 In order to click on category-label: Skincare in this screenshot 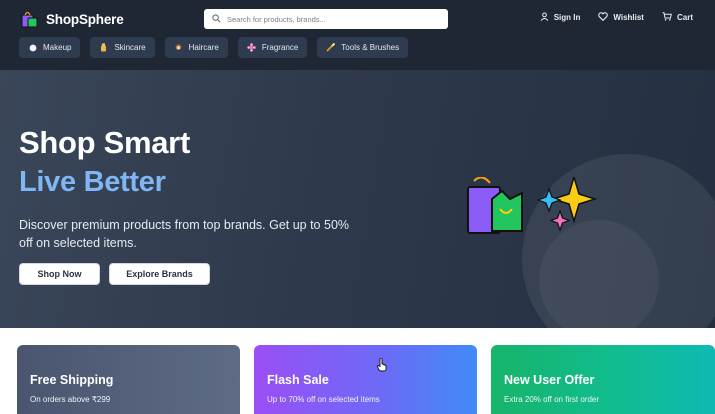, I will do `click(130, 47)`.